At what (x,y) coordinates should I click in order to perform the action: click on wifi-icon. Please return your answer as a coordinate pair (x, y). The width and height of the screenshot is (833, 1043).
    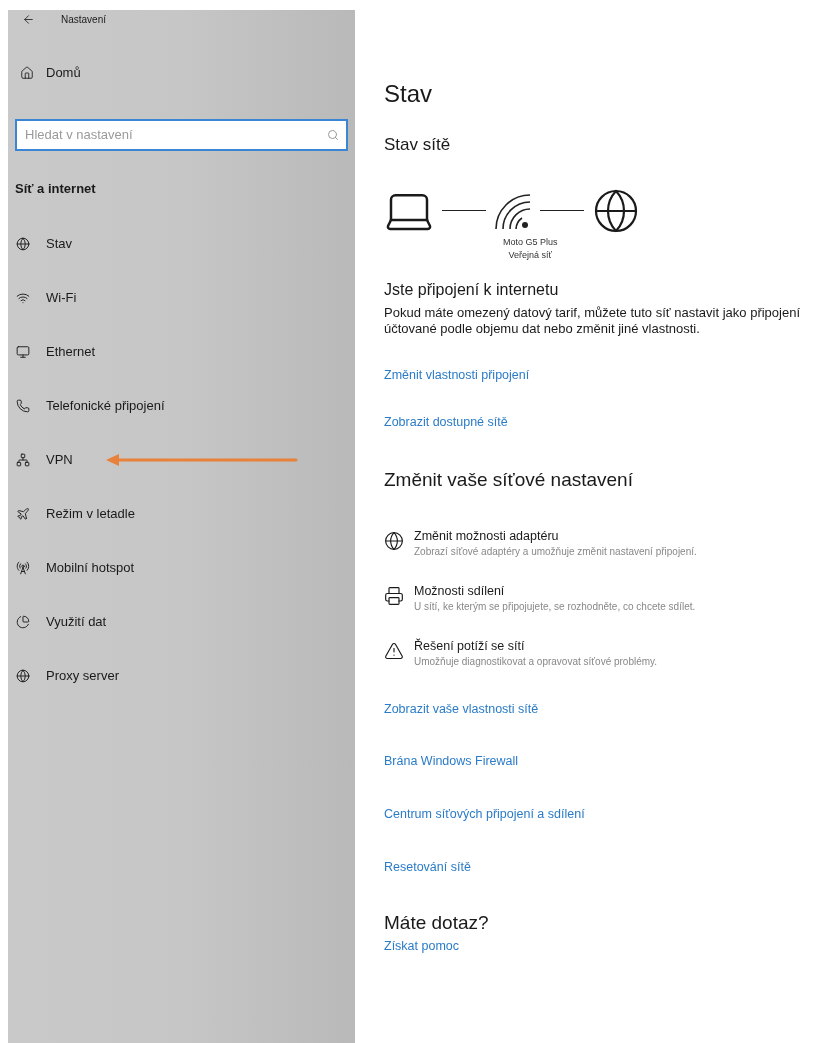
    Looking at the image, I should click on (23, 298).